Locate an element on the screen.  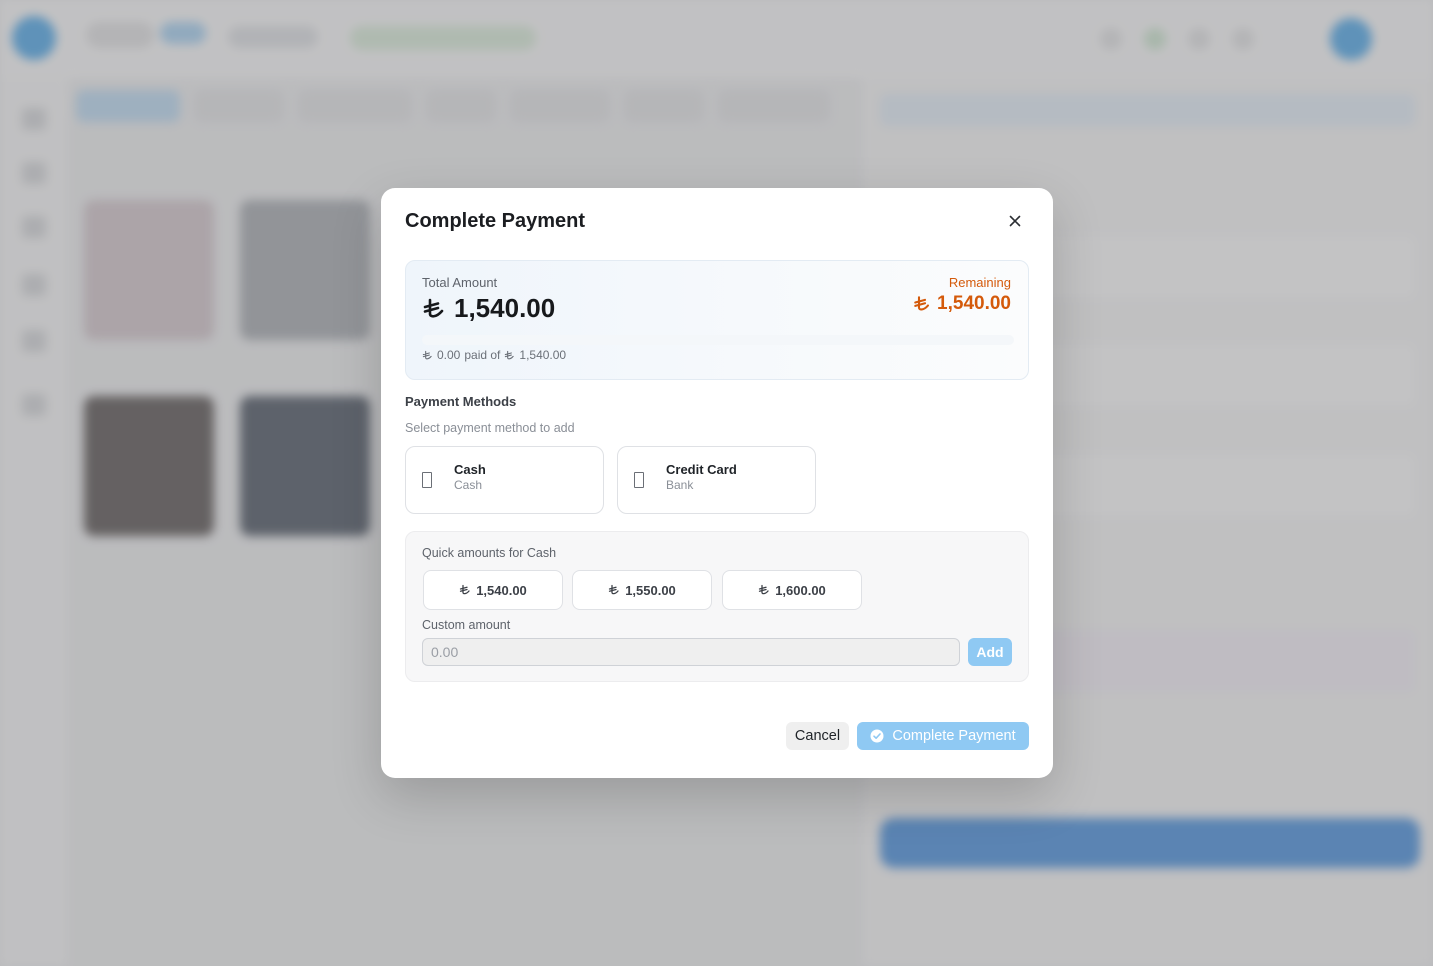
close-icon is located at coordinates (1015, 221).